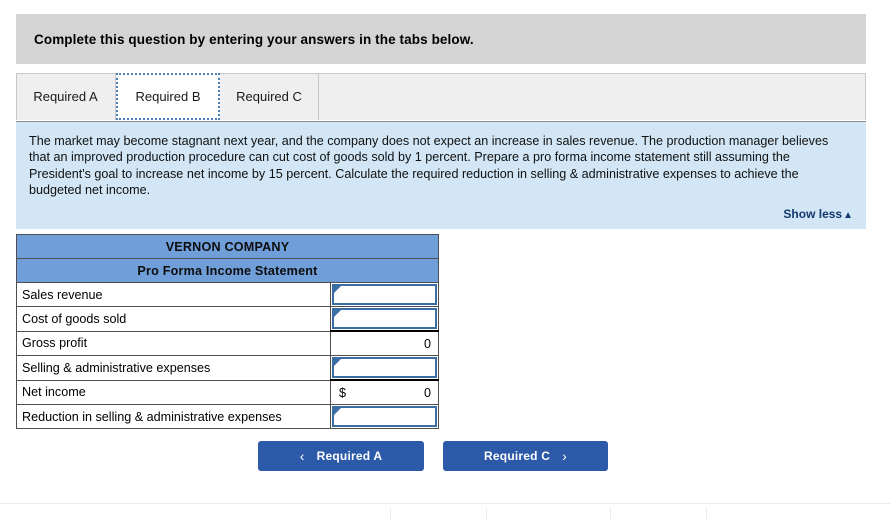 The image size is (890, 520). I want to click on row-label-selling-admin-expenses: Selling & administrative expenses, so click(173, 368).